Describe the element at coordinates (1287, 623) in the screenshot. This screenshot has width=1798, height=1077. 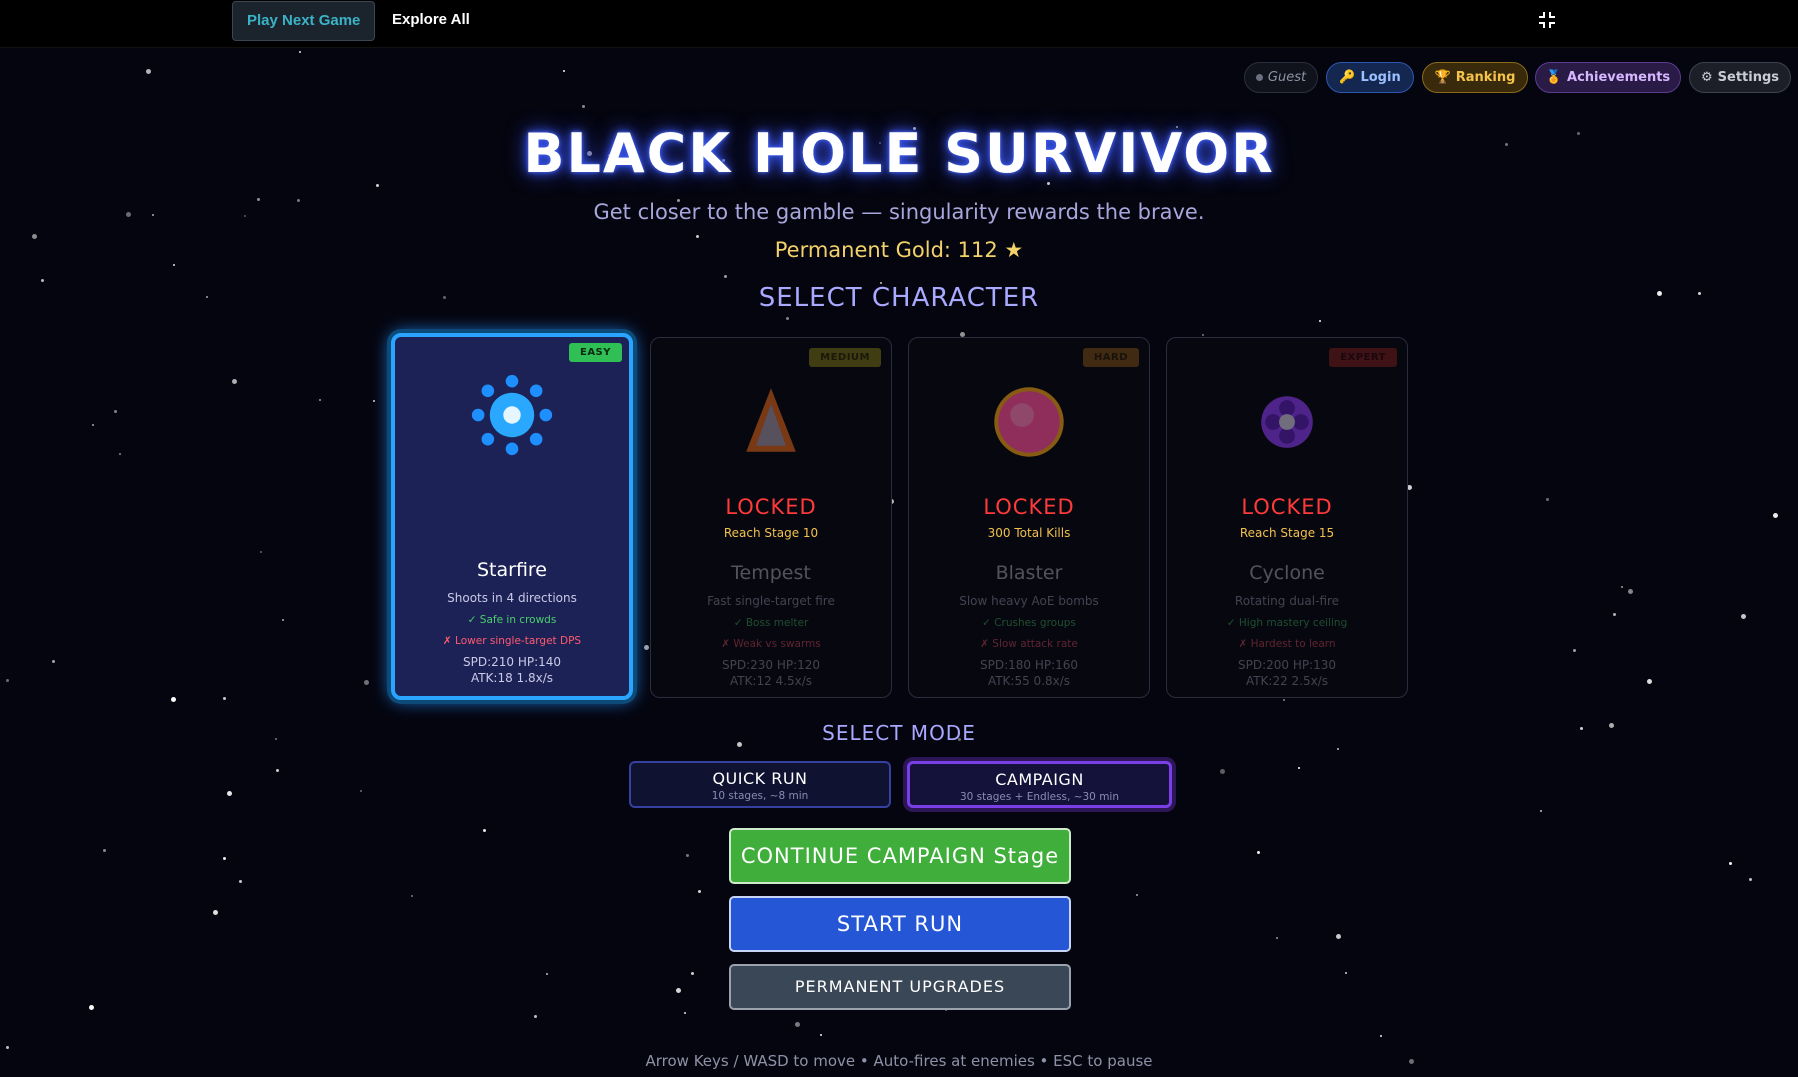
I see `character-pro: ✓ High mastery ceiling` at that location.